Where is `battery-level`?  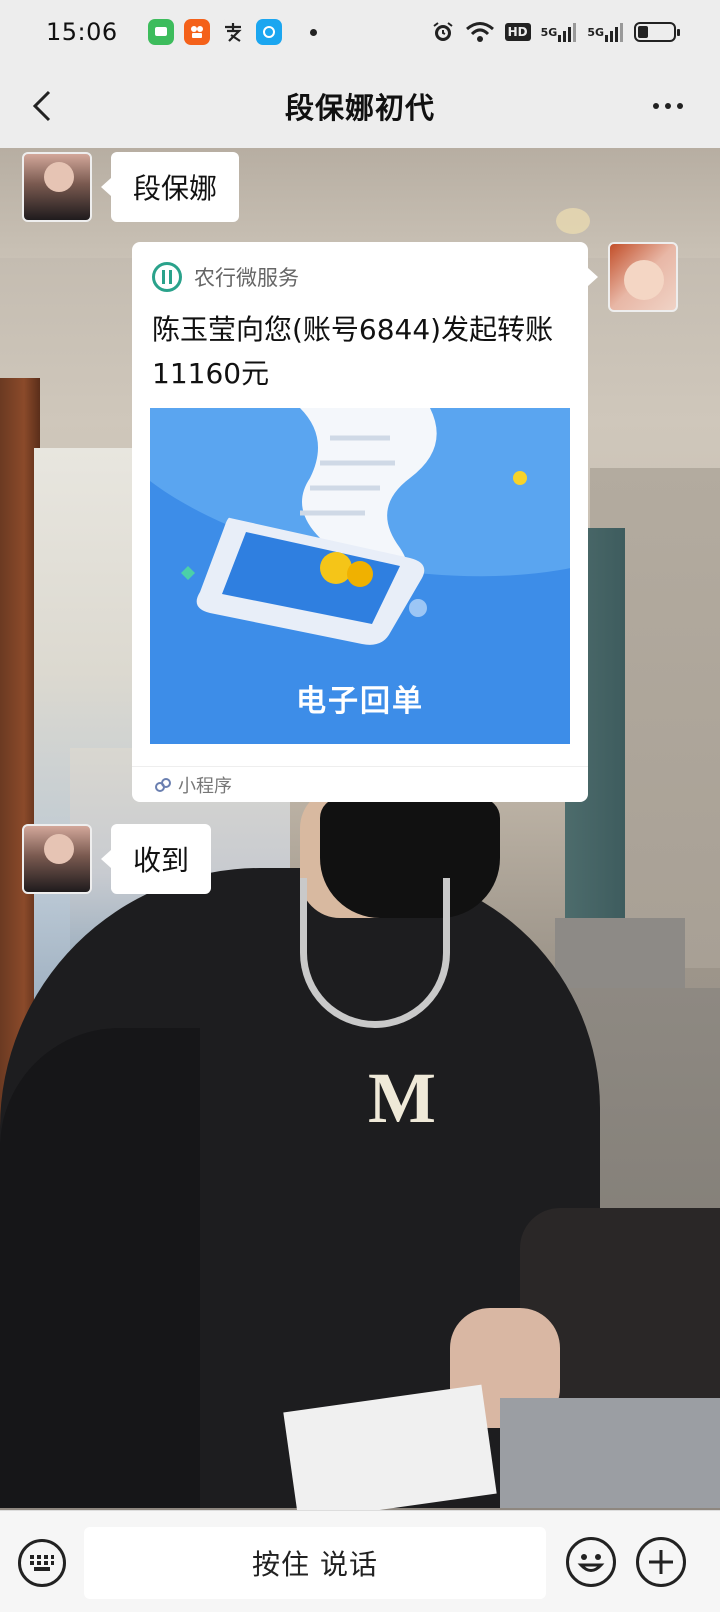
battery-level is located at coordinates (643, 32).